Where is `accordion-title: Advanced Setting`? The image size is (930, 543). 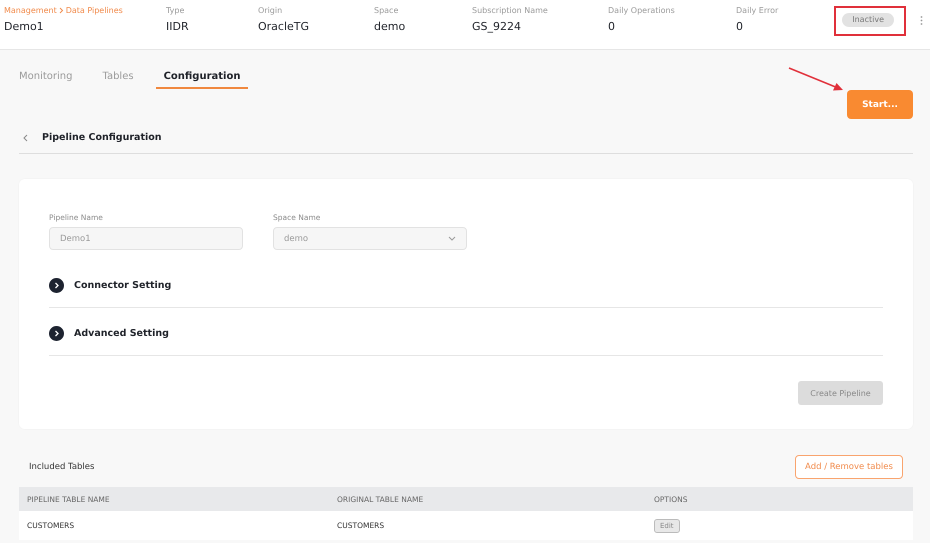
accordion-title: Advanced Setting is located at coordinates (121, 333).